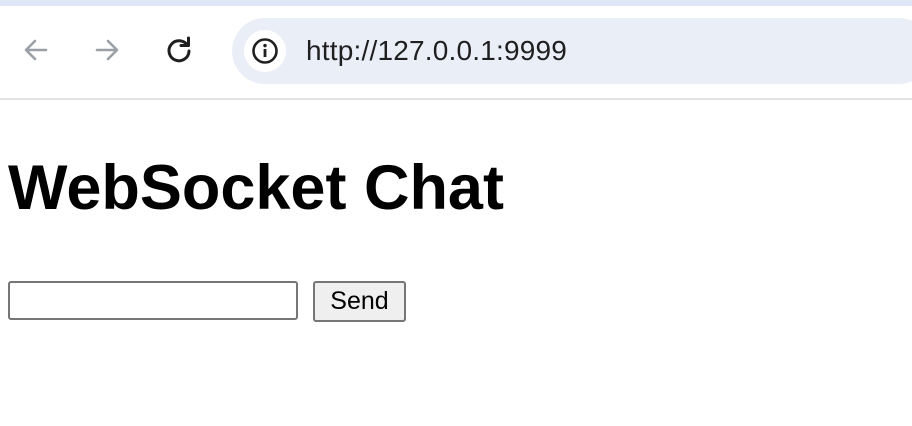  I want to click on forward-button, so click(107, 50).